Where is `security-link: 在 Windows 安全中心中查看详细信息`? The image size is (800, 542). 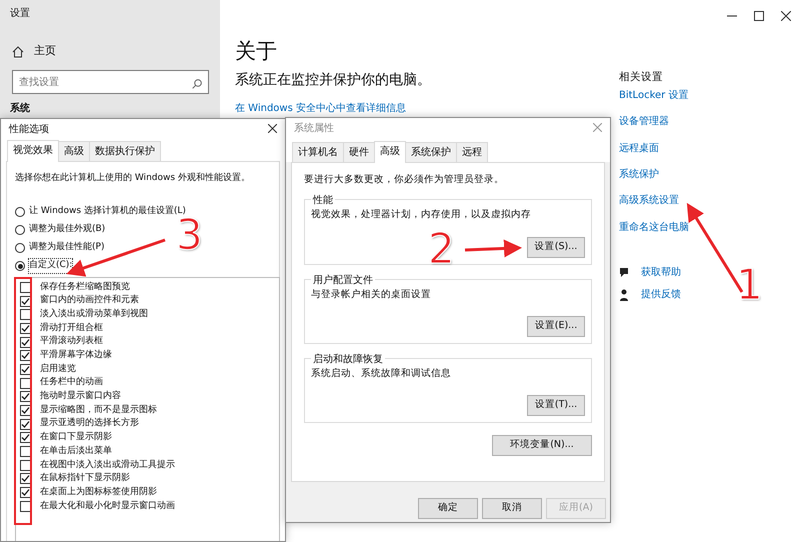 security-link: 在 Windows 安全中心中查看详细信息 is located at coordinates (320, 108).